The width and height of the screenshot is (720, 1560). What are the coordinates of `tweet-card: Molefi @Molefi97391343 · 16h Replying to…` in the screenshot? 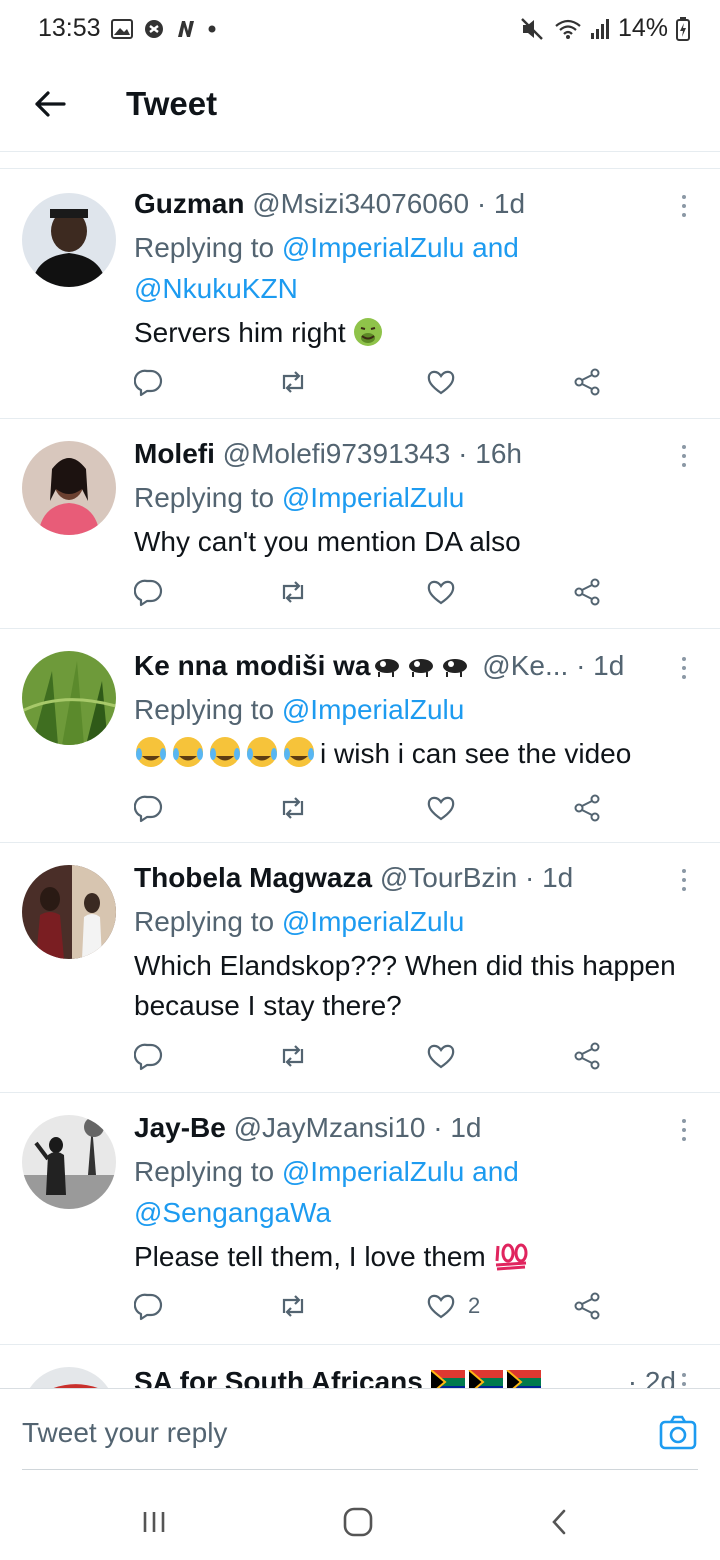 It's located at (360, 524).